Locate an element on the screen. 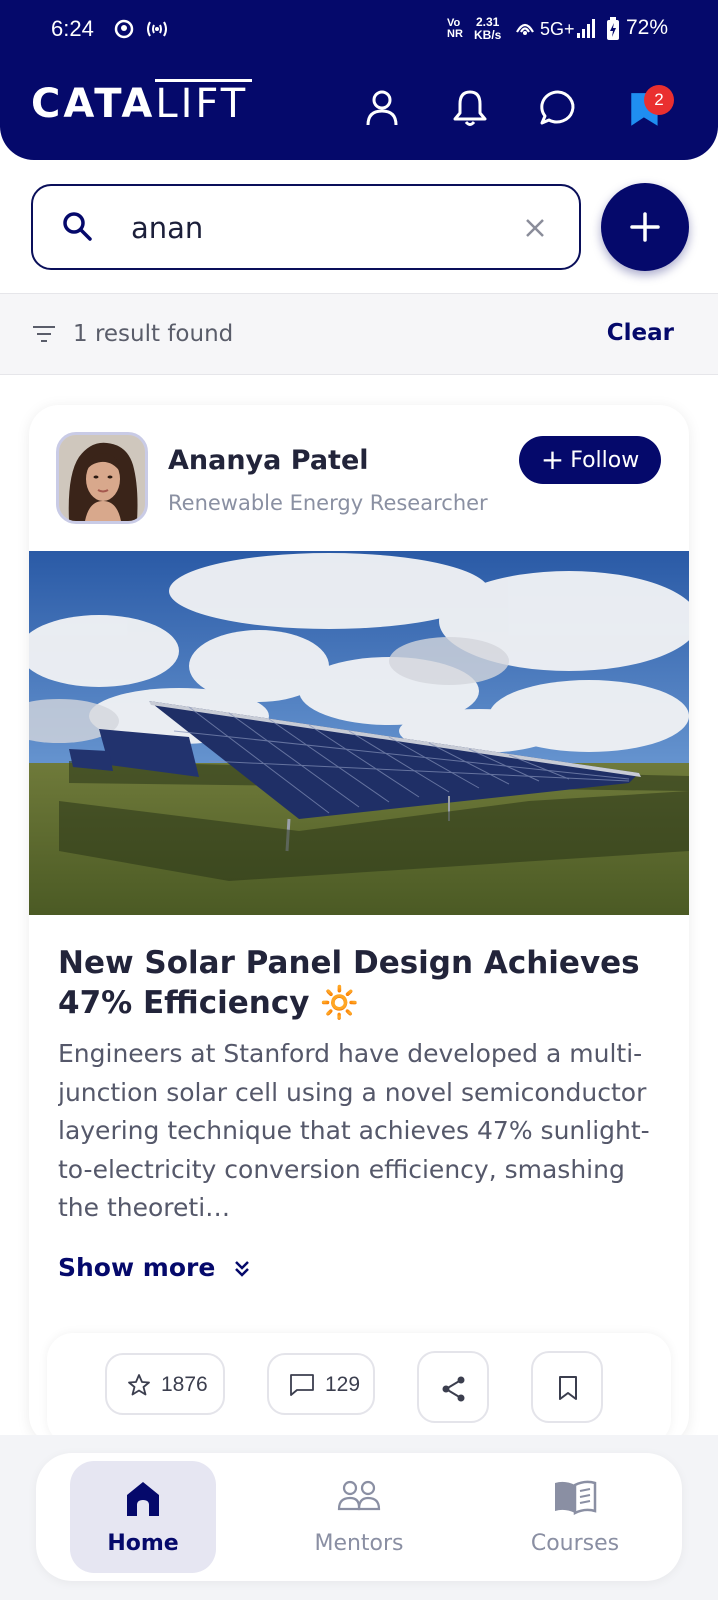 This screenshot has width=718, height=1600. logo-text-bold: CATA is located at coordinates (93, 104).